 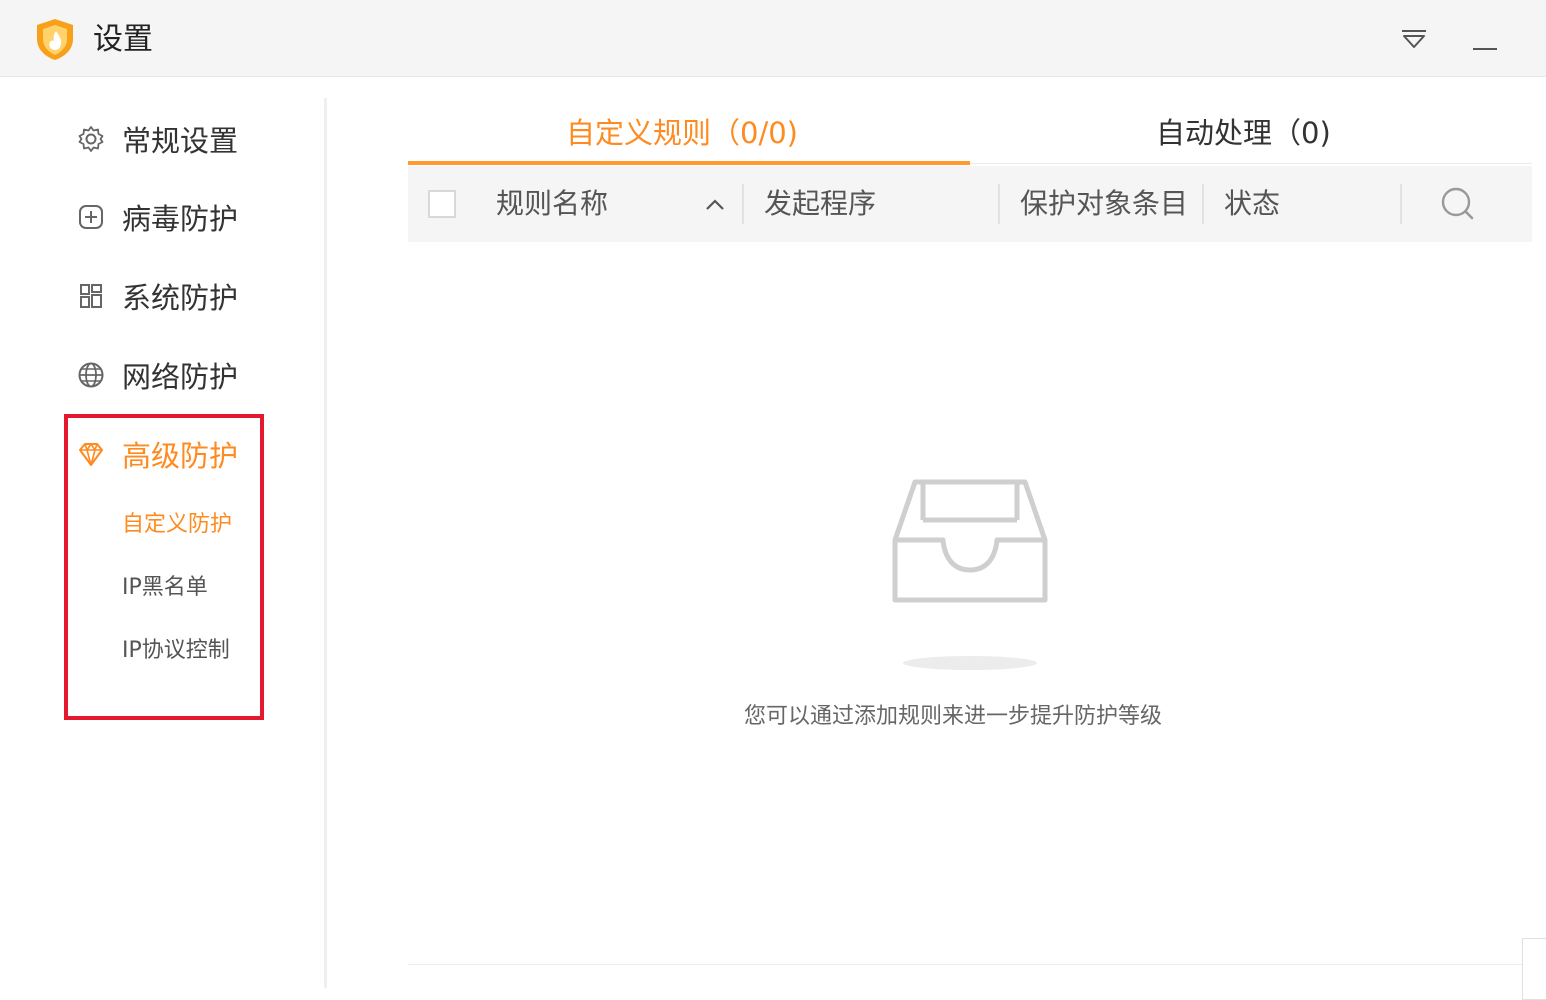 What do you see at coordinates (1485, 40) in the screenshot?
I see `minimize-button` at bounding box center [1485, 40].